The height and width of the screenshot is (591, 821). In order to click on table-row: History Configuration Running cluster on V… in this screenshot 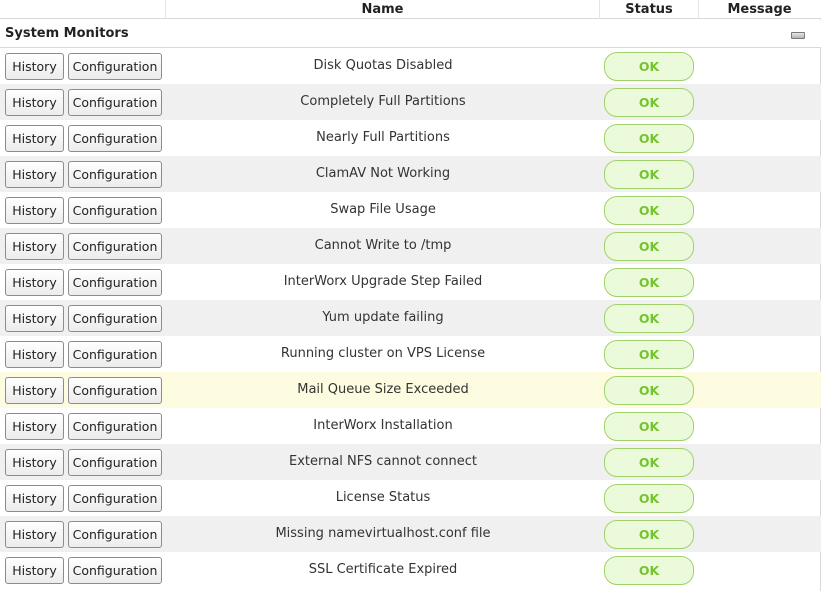, I will do `click(410, 354)`.